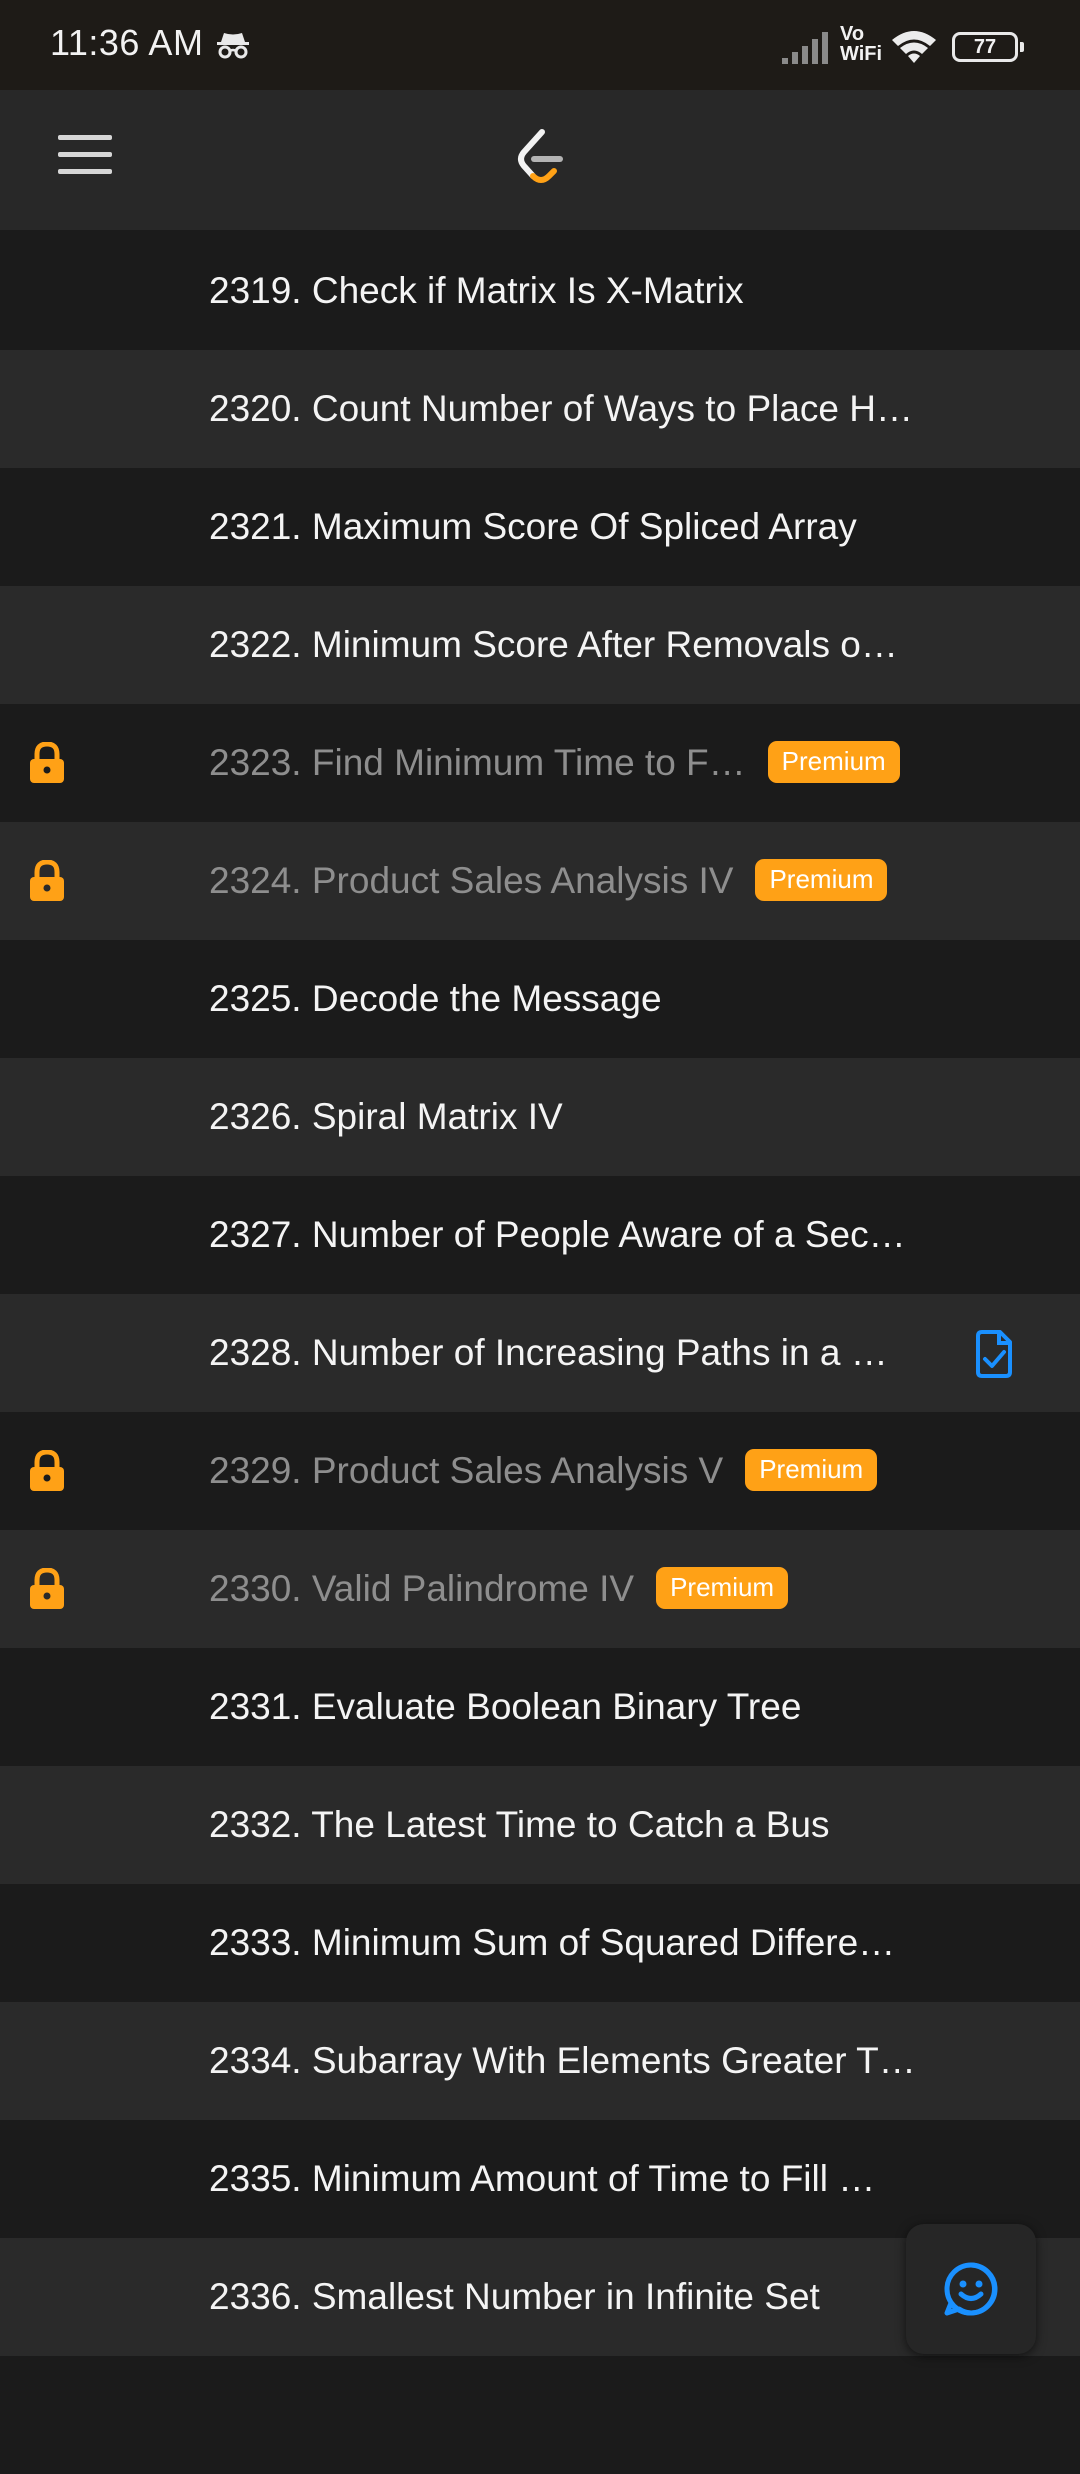  I want to click on feedback-smiley-icon, so click(971, 2289).